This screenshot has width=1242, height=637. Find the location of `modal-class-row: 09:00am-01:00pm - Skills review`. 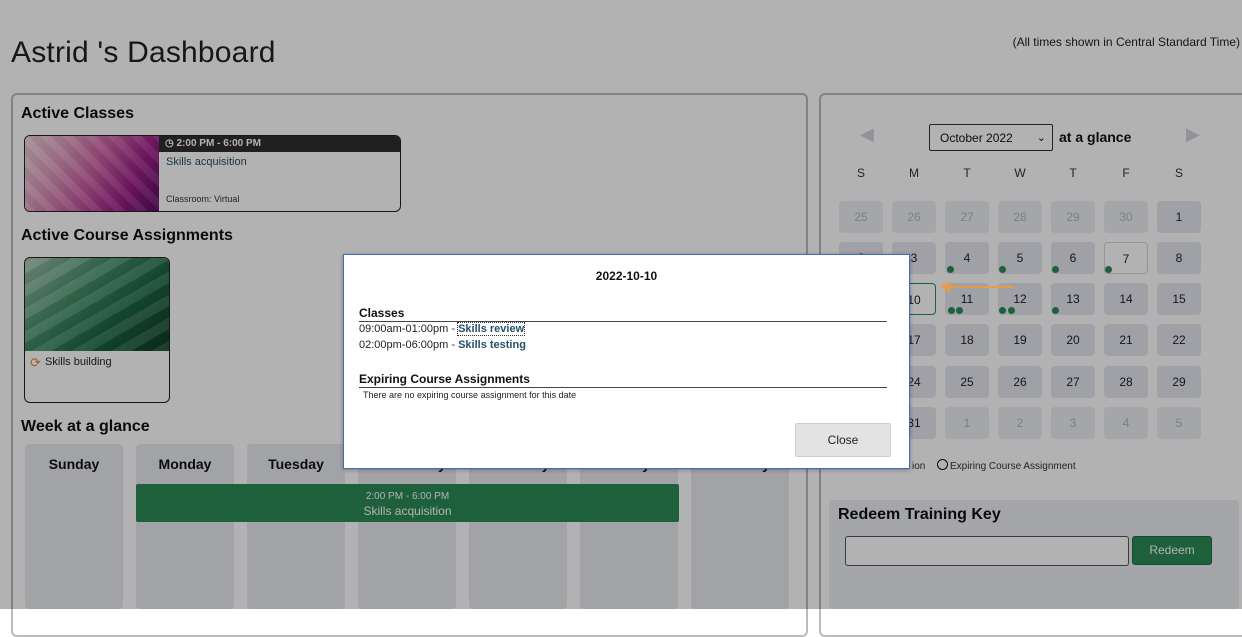

modal-class-row: 09:00am-01:00pm - Skills review is located at coordinates (442, 329).